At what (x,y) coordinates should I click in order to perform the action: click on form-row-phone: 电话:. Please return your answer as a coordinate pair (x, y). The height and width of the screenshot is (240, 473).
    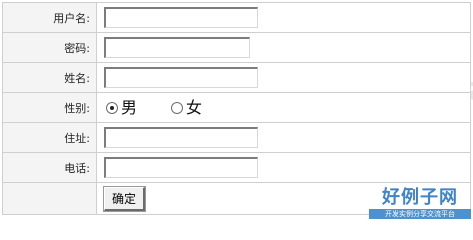
    Looking at the image, I should click on (236, 167).